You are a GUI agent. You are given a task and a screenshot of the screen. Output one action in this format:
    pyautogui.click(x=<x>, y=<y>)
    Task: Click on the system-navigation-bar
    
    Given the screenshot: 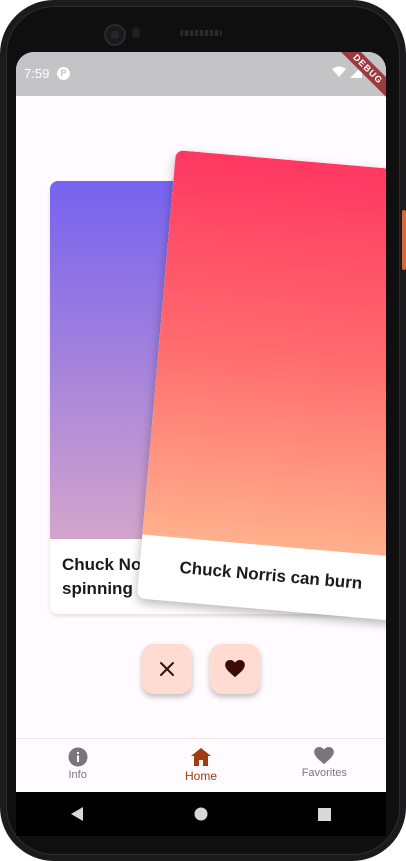 What is the action you would take?
    pyautogui.click(x=201, y=814)
    